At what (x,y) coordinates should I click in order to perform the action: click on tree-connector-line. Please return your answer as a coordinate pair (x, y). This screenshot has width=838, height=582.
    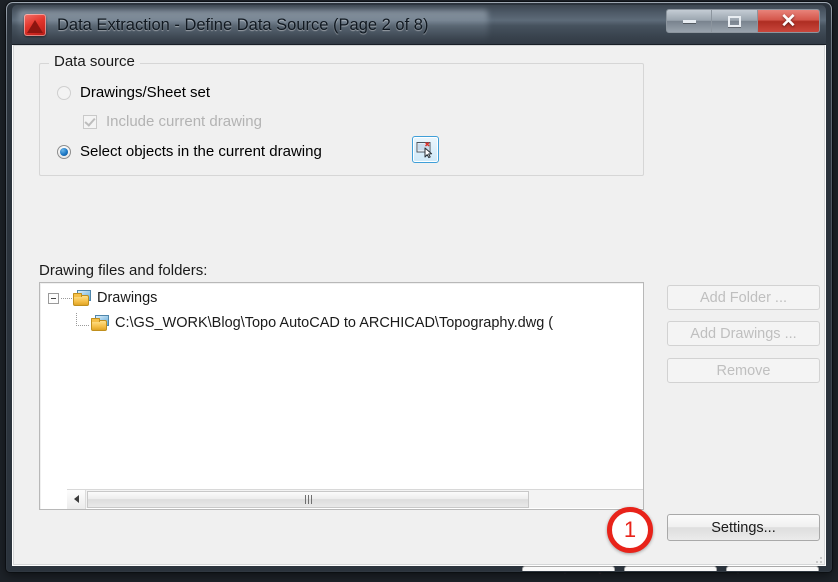
    Looking at the image, I should click on (66, 298).